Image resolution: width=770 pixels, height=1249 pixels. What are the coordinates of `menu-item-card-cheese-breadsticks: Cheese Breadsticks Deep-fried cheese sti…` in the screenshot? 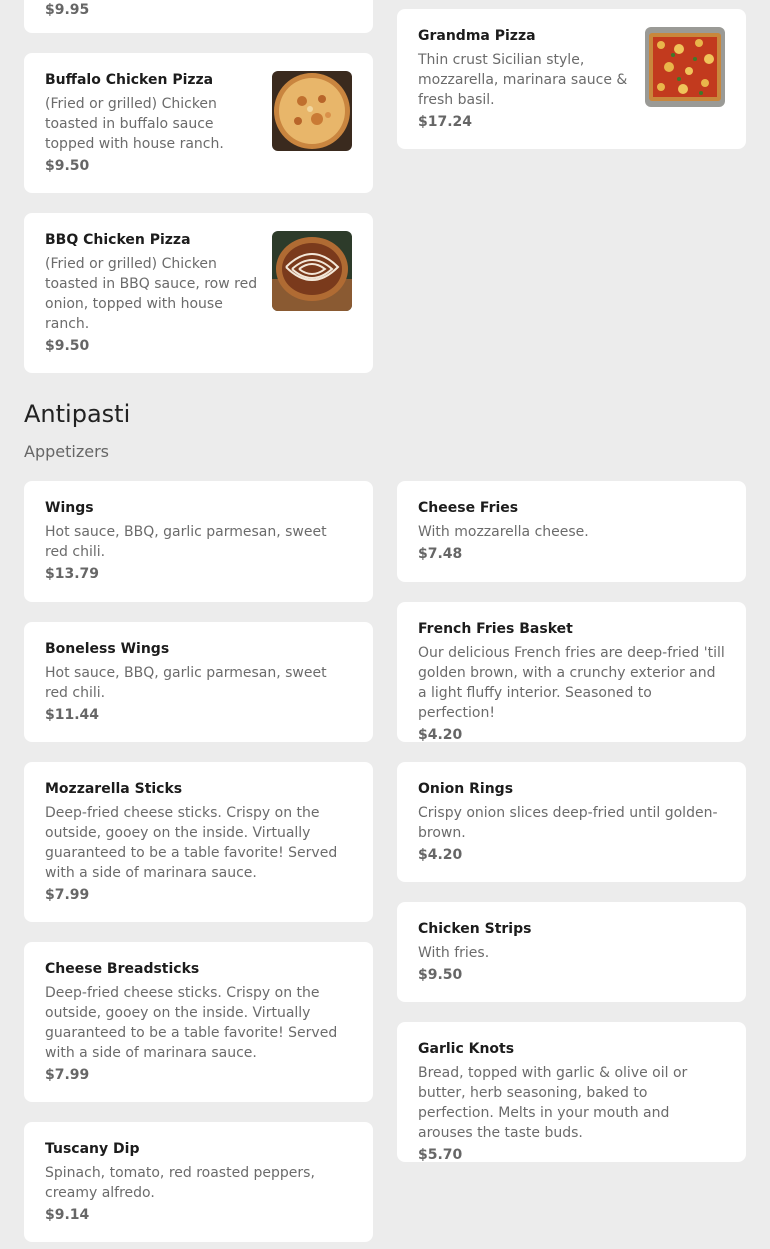 It's located at (198, 1022).